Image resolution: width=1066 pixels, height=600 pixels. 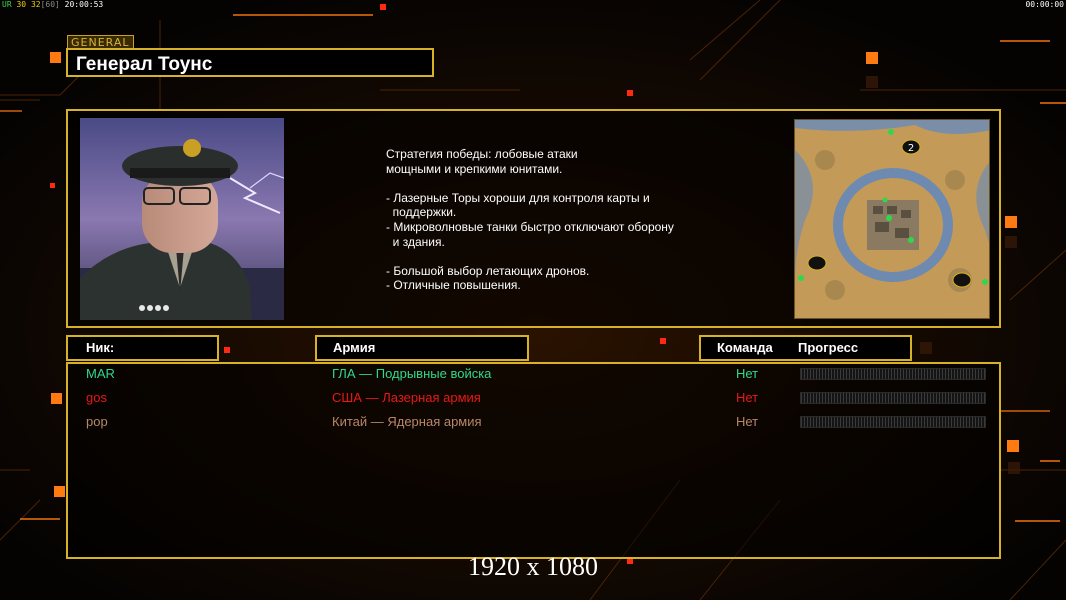 I want to click on player-army: Китай — Ядерная армия, so click(x=407, y=421).